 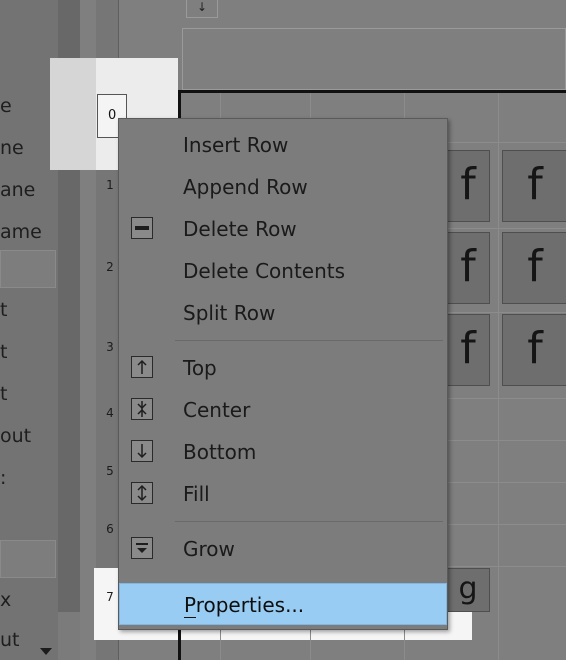 I want to click on row-header-5: 5, so click(x=110, y=471).